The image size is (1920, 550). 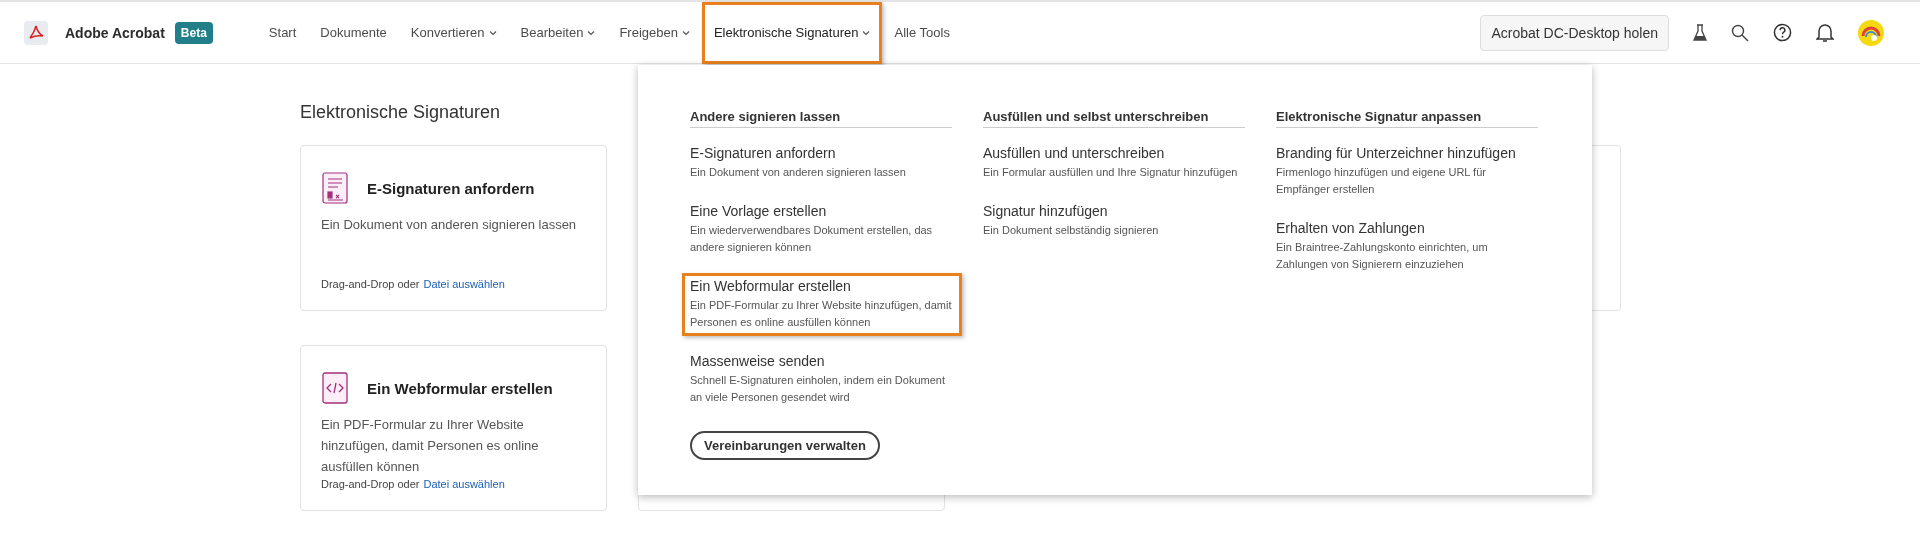 What do you see at coordinates (282, 32) in the screenshot?
I see `nav-item: Start` at bounding box center [282, 32].